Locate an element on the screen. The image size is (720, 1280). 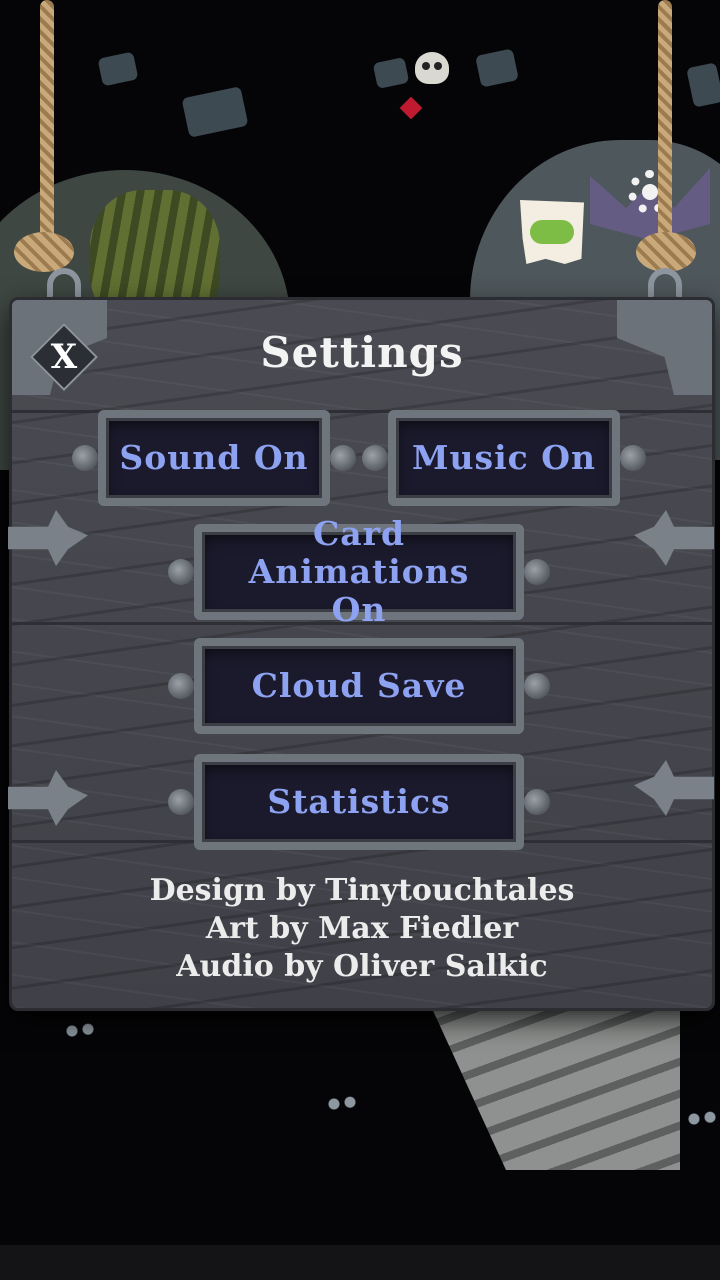
stairs-decoration is located at coordinates (549, 1075).